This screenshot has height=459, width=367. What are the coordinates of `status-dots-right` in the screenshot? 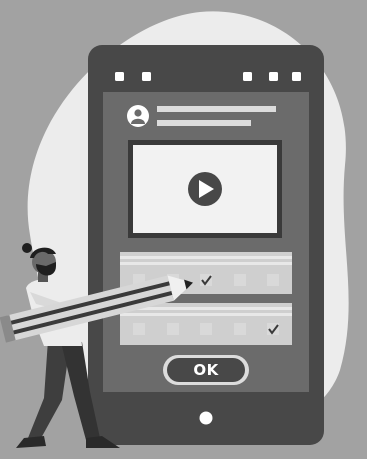 It's located at (272, 76).